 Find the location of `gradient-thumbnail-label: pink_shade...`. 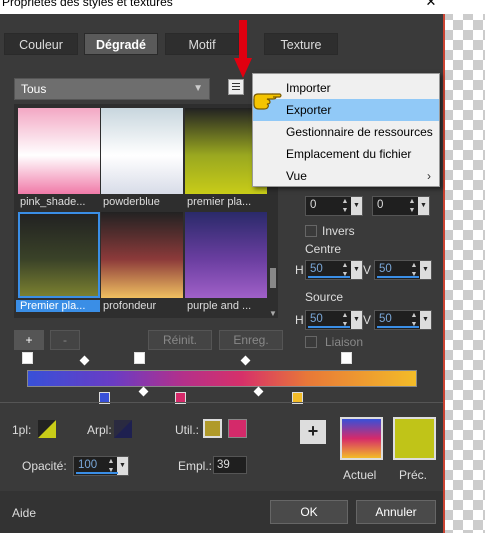

gradient-thumbnail-label: pink_shade... is located at coordinates (53, 202).